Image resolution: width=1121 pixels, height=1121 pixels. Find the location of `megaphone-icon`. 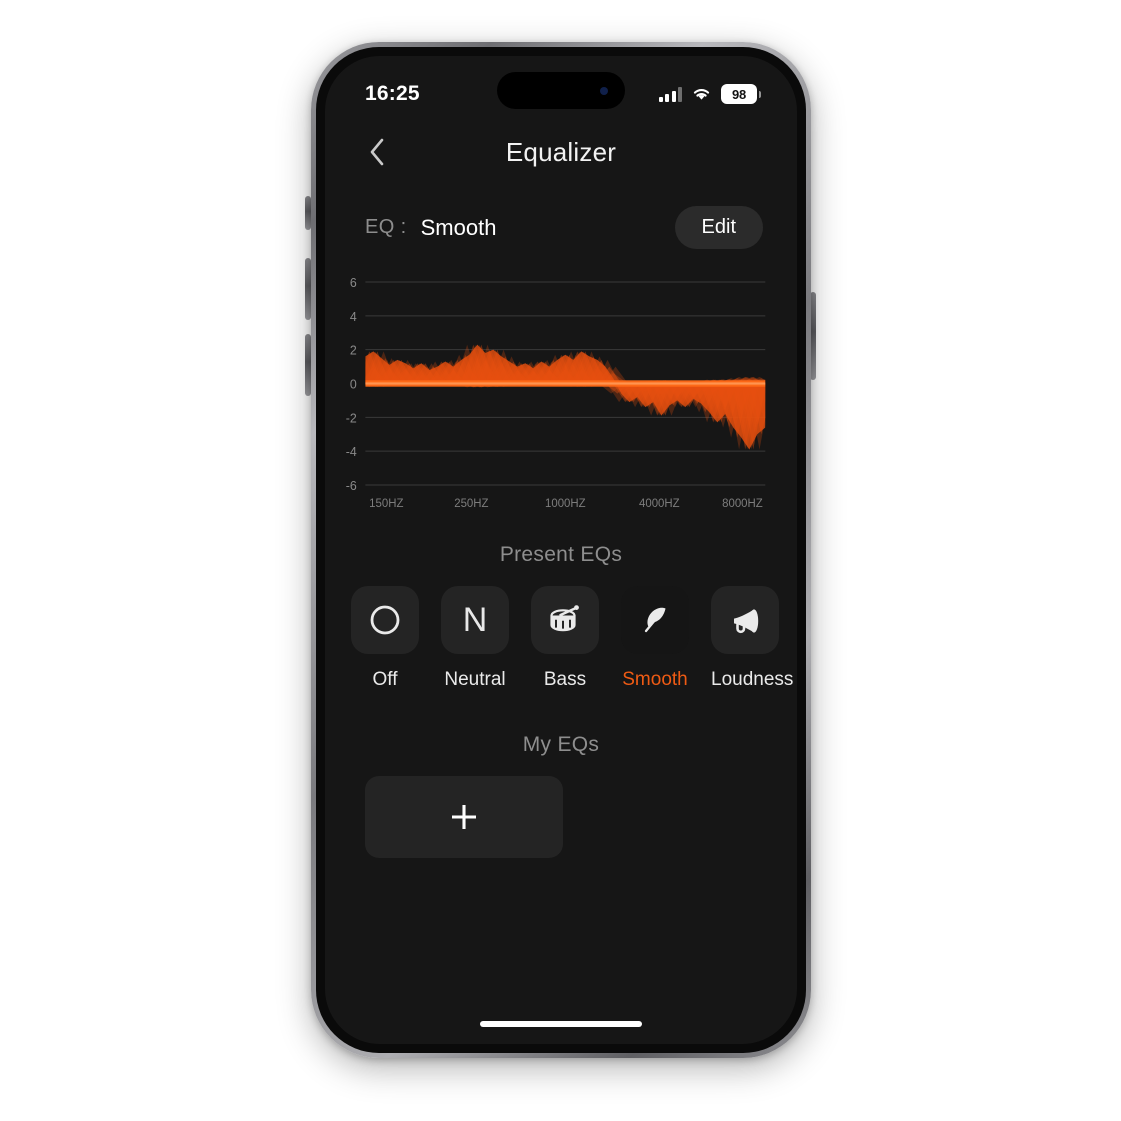

megaphone-icon is located at coordinates (746, 621).